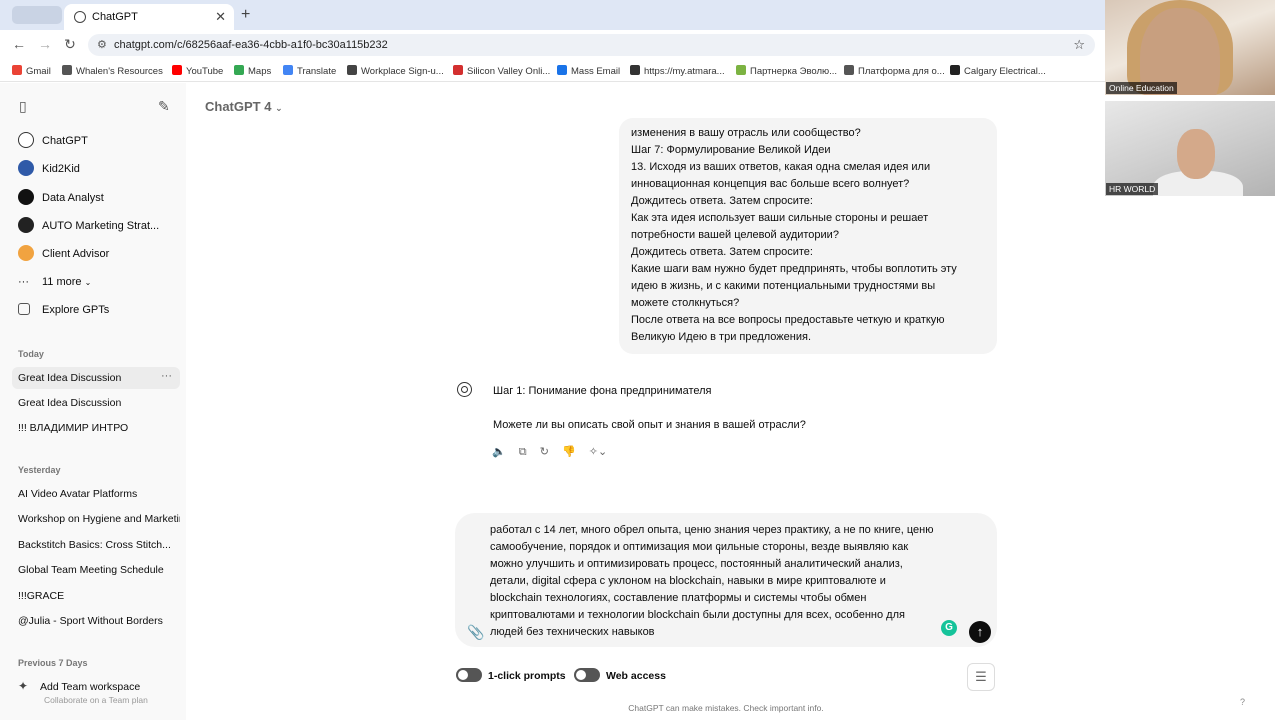 The width and height of the screenshot is (1280, 720). What do you see at coordinates (39, 470) in the screenshot?
I see `section-yesterday: Yesterday` at bounding box center [39, 470].